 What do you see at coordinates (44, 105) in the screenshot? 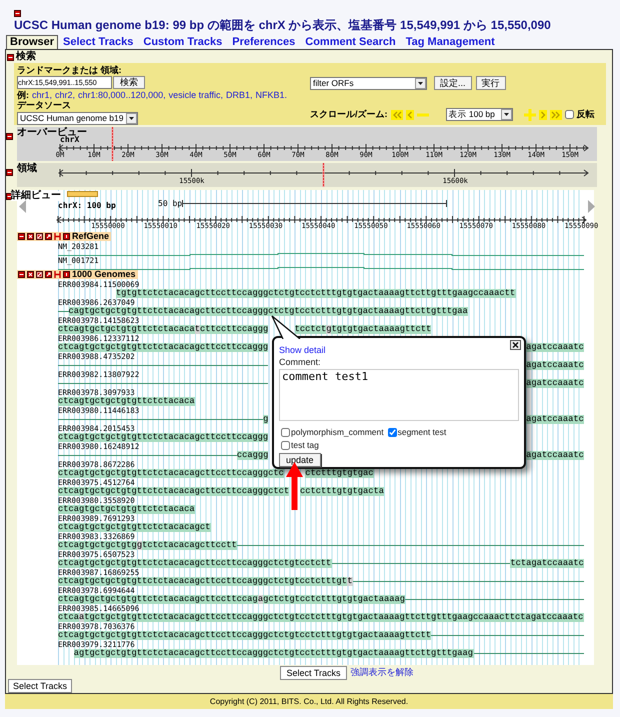
I see `datasource-label: データソース` at bounding box center [44, 105].